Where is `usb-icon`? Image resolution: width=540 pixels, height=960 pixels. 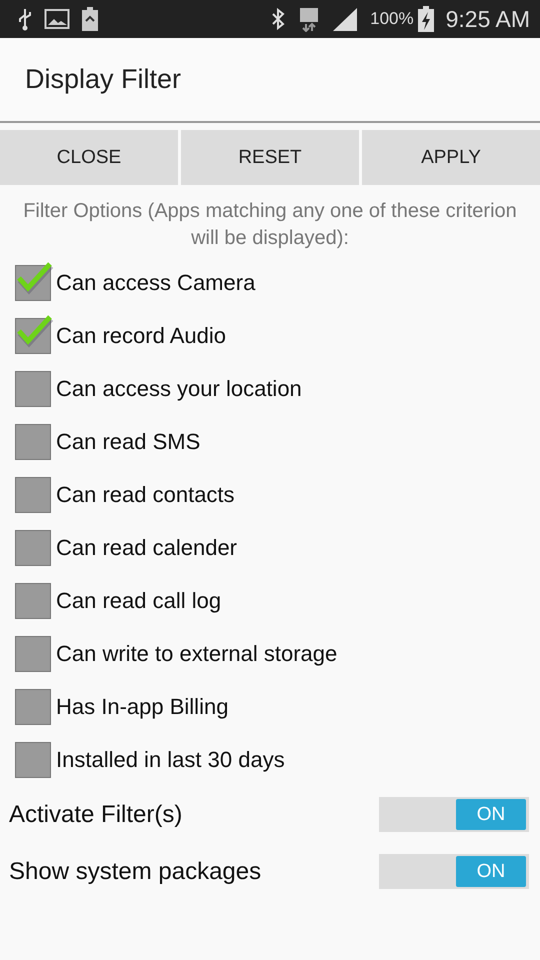
usb-icon is located at coordinates (25, 19).